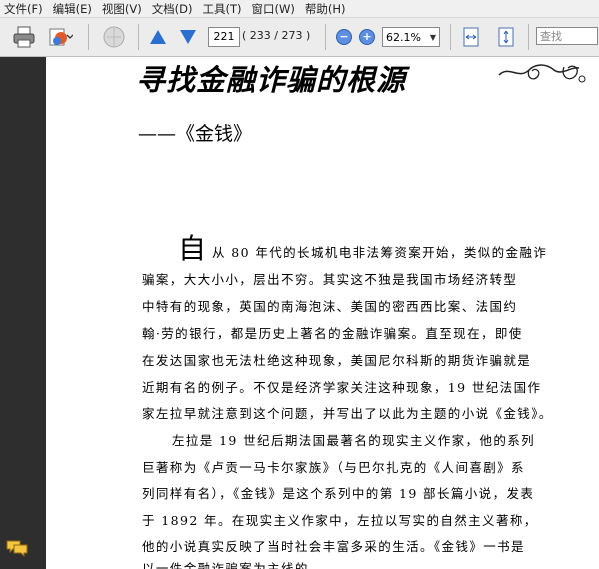 This screenshot has width=599, height=569. Describe the element at coordinates (340, 520) in the screenshot. I see `text-line: 于 1892 年。在现实主义作家中，左拉以写实的自然主义著称，` at that location.